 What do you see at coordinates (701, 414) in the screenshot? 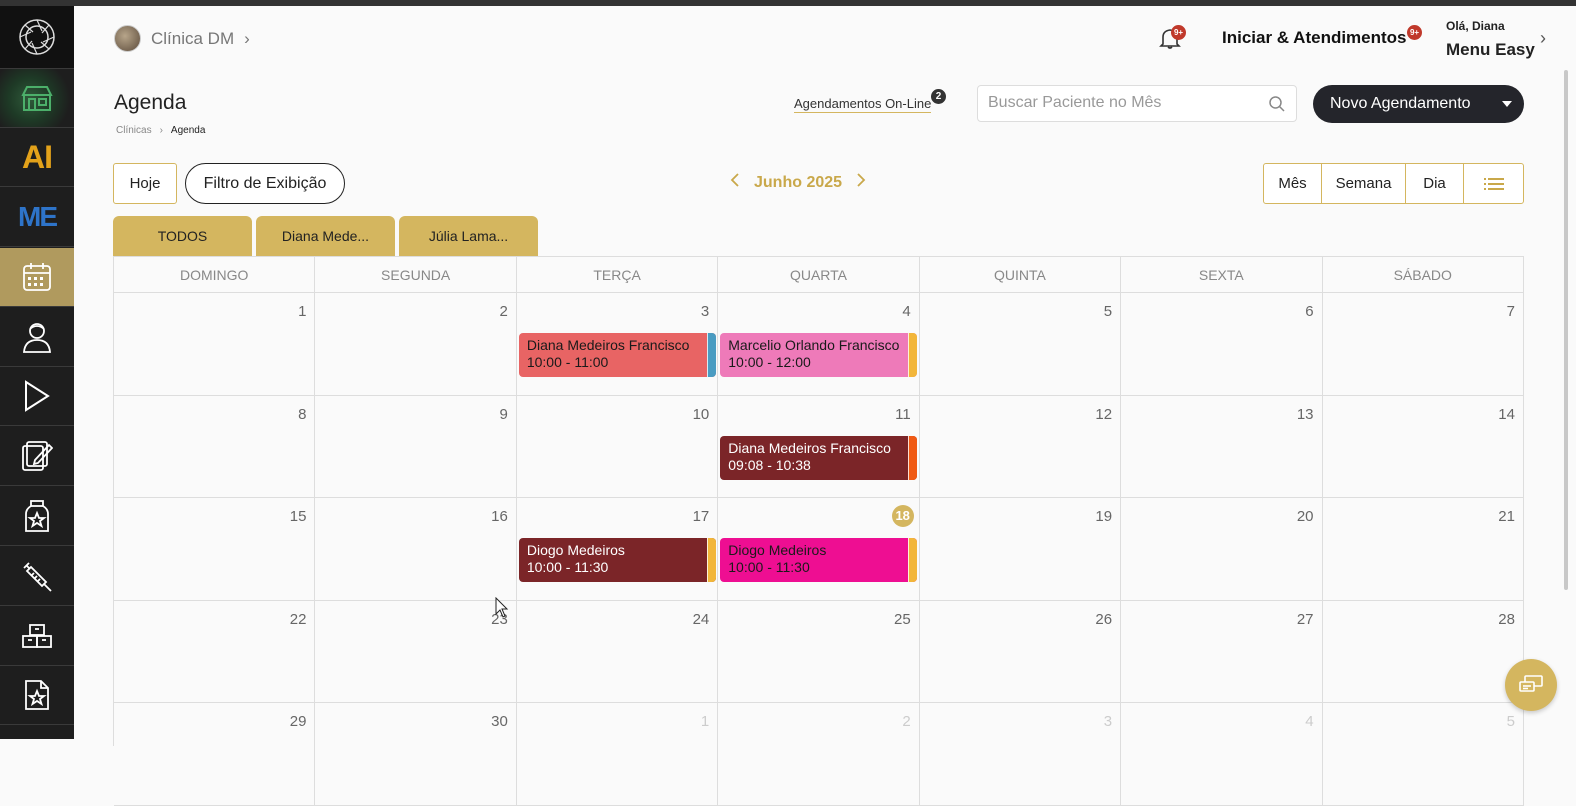
I see `day-number: 10` at bounding box center [701, 414].